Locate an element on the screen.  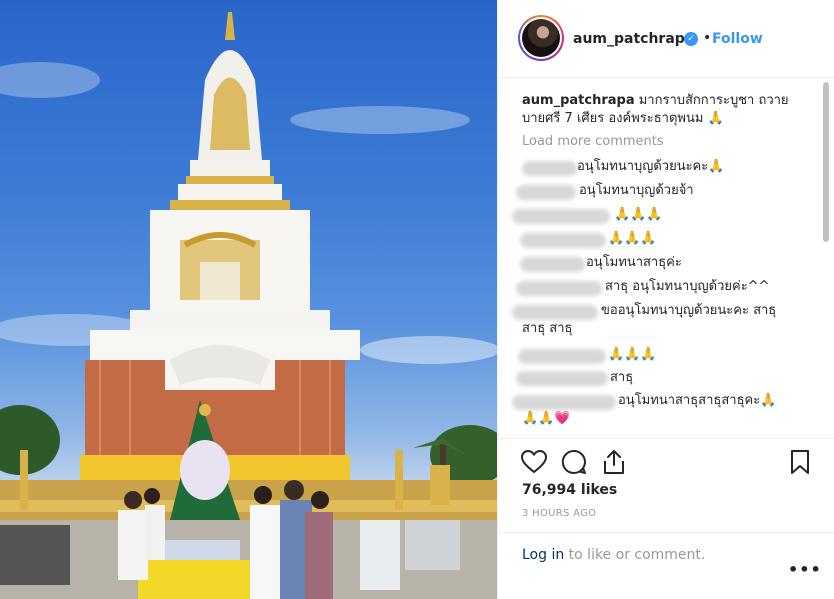
post-timestamp: 3 HOURS AGO is located at coordinates (559, 513).